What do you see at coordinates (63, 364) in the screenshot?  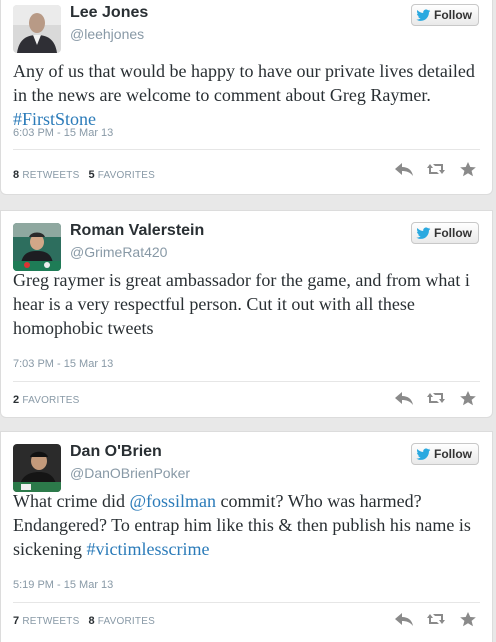 I see `timestamp: 7:03 PM - 15 Mar 13` at bounding box center [63, 364].